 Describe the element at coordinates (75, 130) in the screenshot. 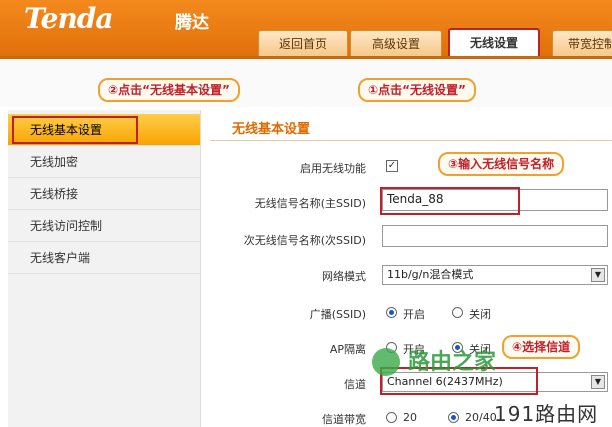

I see `sidebar-highlight-box` at that location.